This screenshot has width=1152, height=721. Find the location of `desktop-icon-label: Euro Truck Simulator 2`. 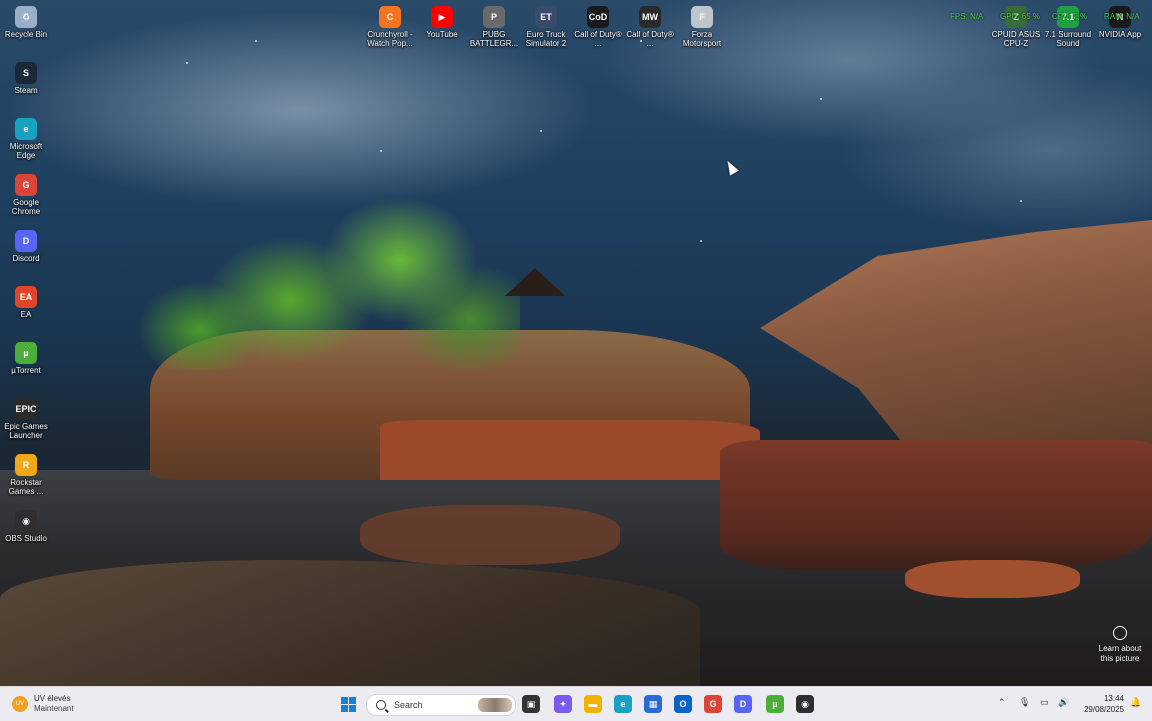

desktop-icon-label: Euro Truck Simulator 2 is located at coordinates (546, 39).